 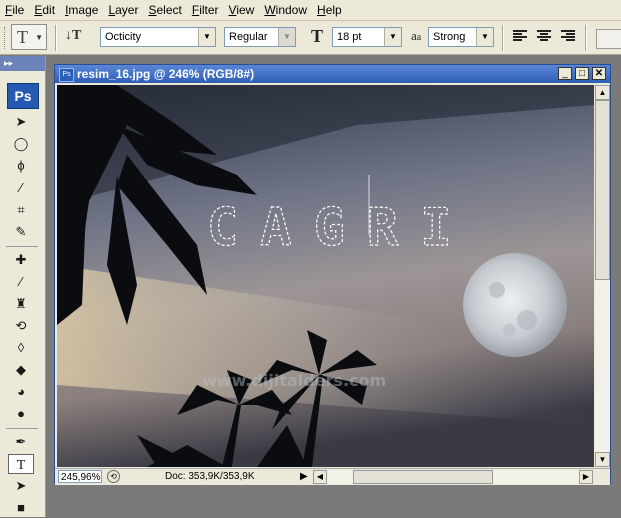 I want to click on type-tool-icon: T, so click(x=21, y=464).